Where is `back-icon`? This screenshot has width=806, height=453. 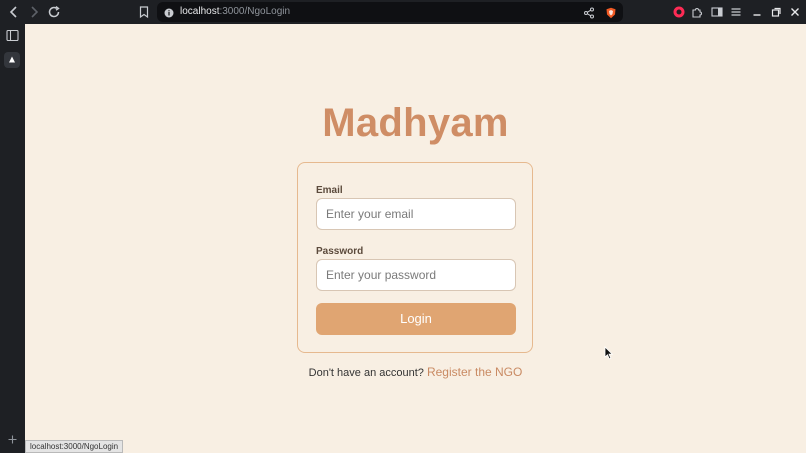 back-icon is located at coordinates (14, 12).